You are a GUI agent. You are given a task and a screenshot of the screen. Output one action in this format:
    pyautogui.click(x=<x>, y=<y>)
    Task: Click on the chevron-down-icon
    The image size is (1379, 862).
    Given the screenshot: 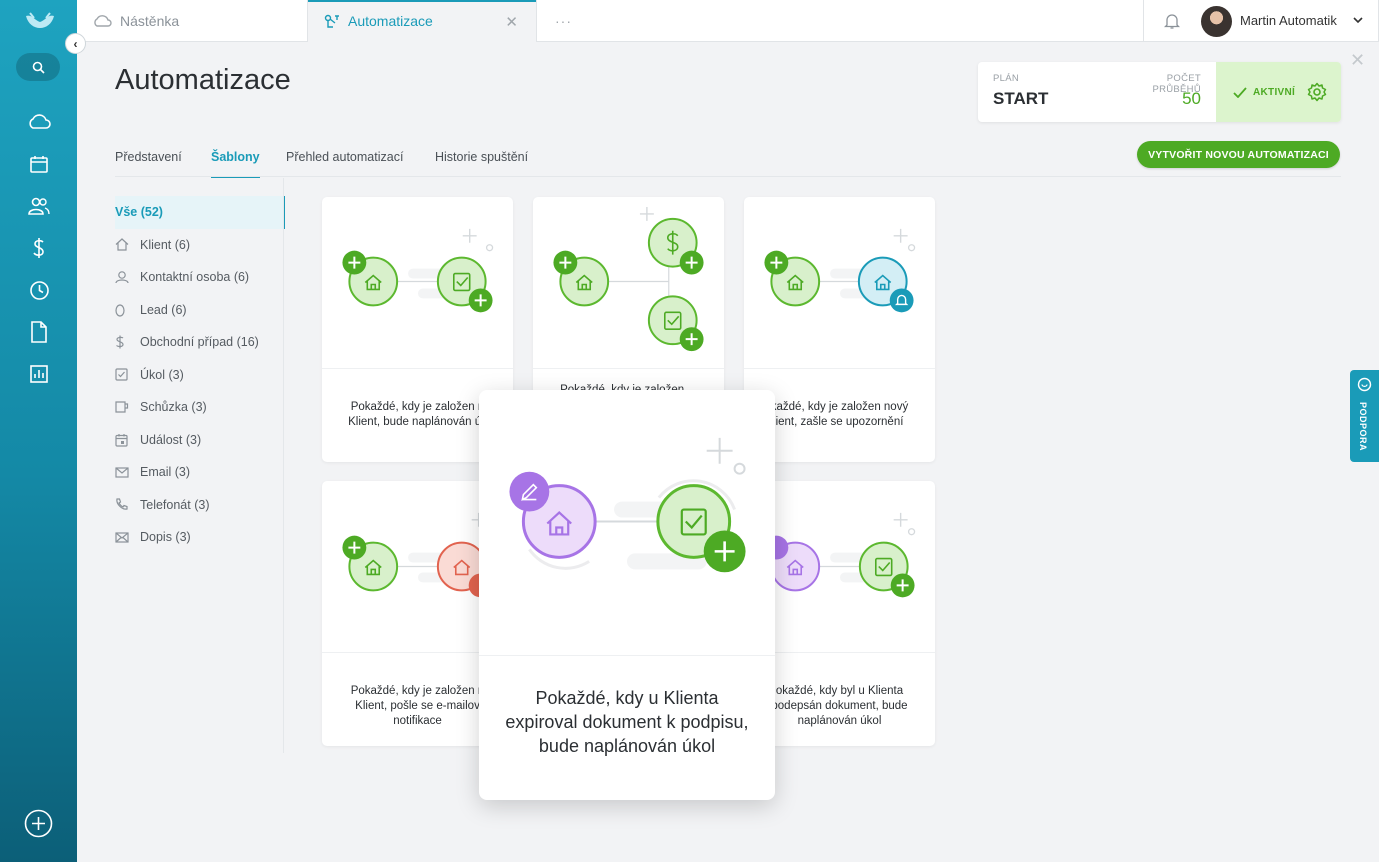 What is the action you would take?
    pyautogui.click(x=1358, y=20)
    